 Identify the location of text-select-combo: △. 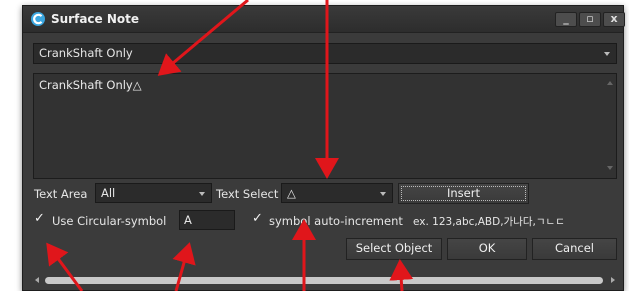
(337, 193).